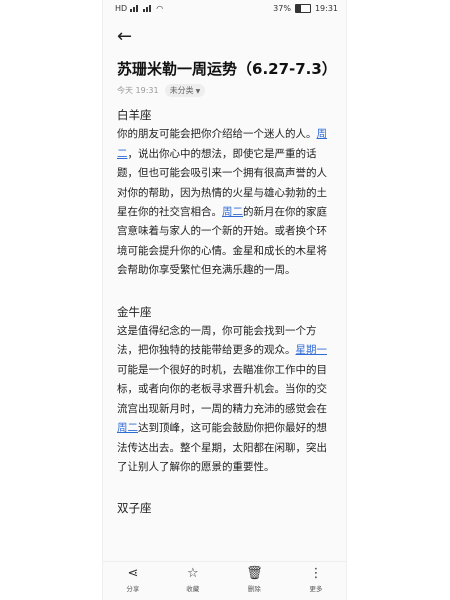 This screenshot has height=600, width=450. I want to click on back-arrow-icon: ←, so click(127, 37).